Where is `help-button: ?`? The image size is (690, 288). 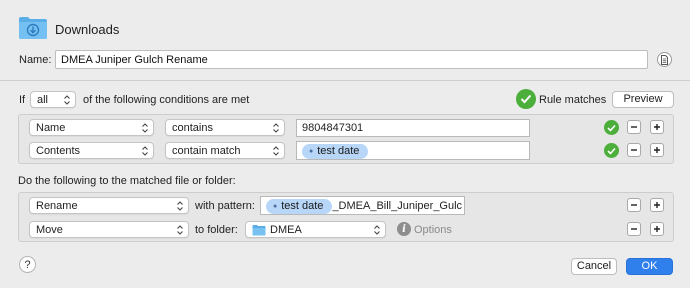 help-button: ? is located at coordinates (27, 264).